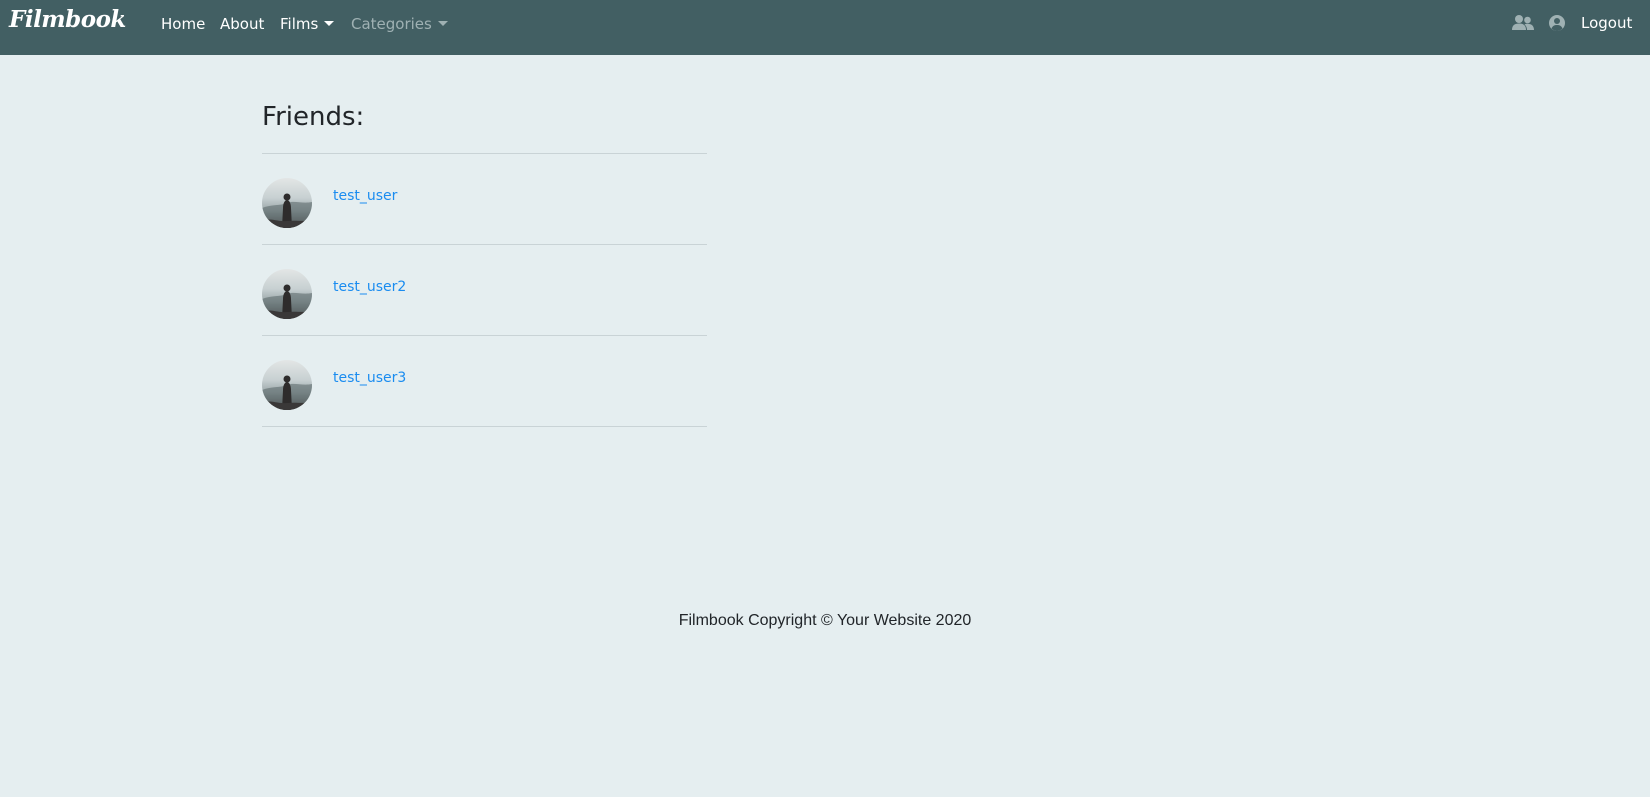 The height and width of the screenshot is (797, 1650). I want to click on friends-icon-graphic, so click(1523, 22).